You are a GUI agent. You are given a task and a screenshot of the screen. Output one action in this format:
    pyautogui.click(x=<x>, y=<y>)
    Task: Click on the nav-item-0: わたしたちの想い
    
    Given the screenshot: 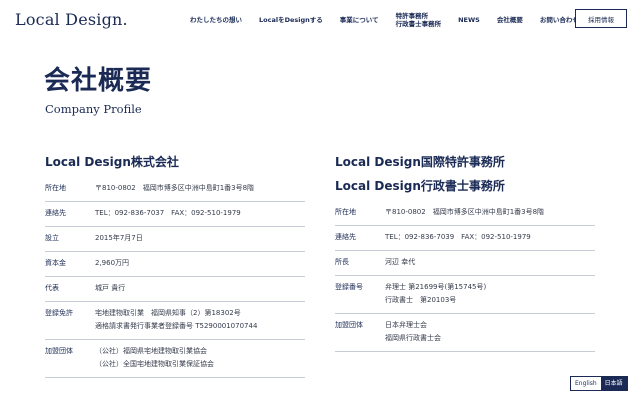 What is the action you would take?
    pyautogui.click(x=216, y=20)
    